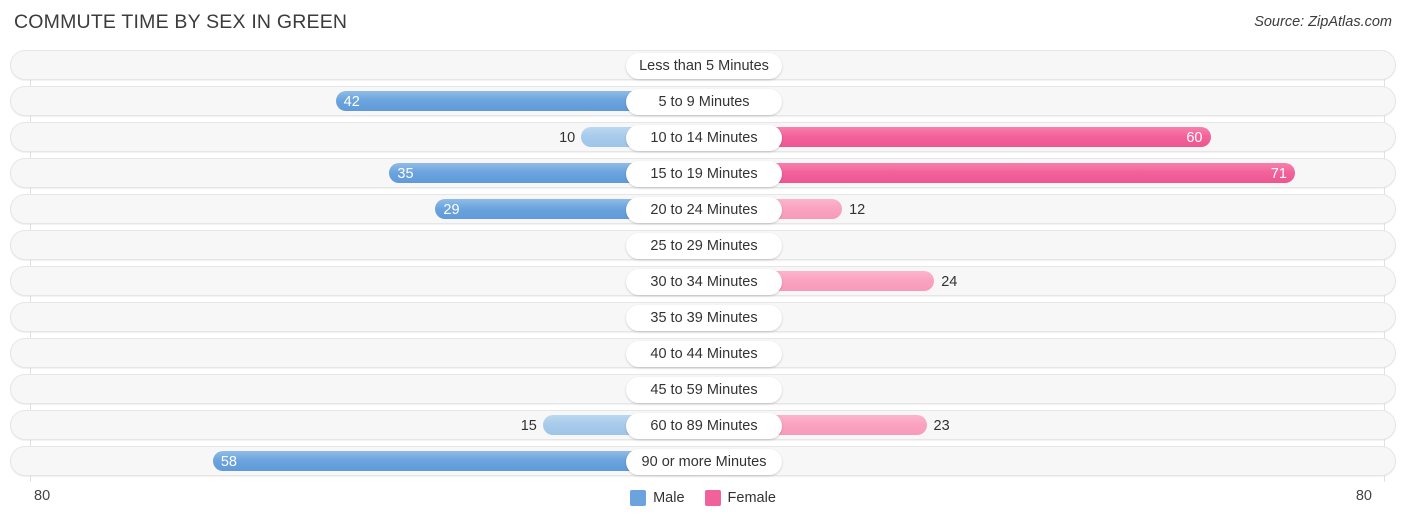 Image resolution: width=1406 pixels, height=523 pixels. I want to click on source-attribution: Source: ZipAtlas.com, so click(1323, 22).